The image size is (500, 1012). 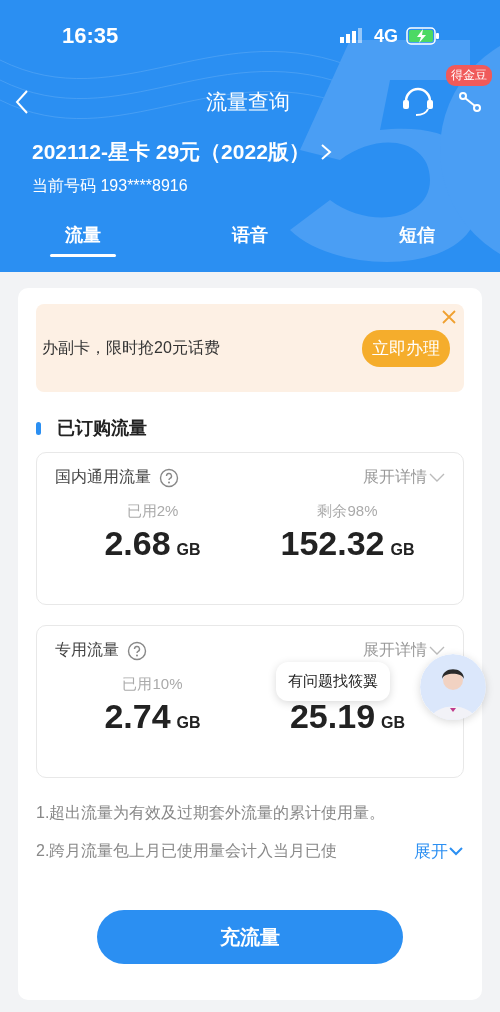 I want to click on section-marker, so click(x=38, y=428).